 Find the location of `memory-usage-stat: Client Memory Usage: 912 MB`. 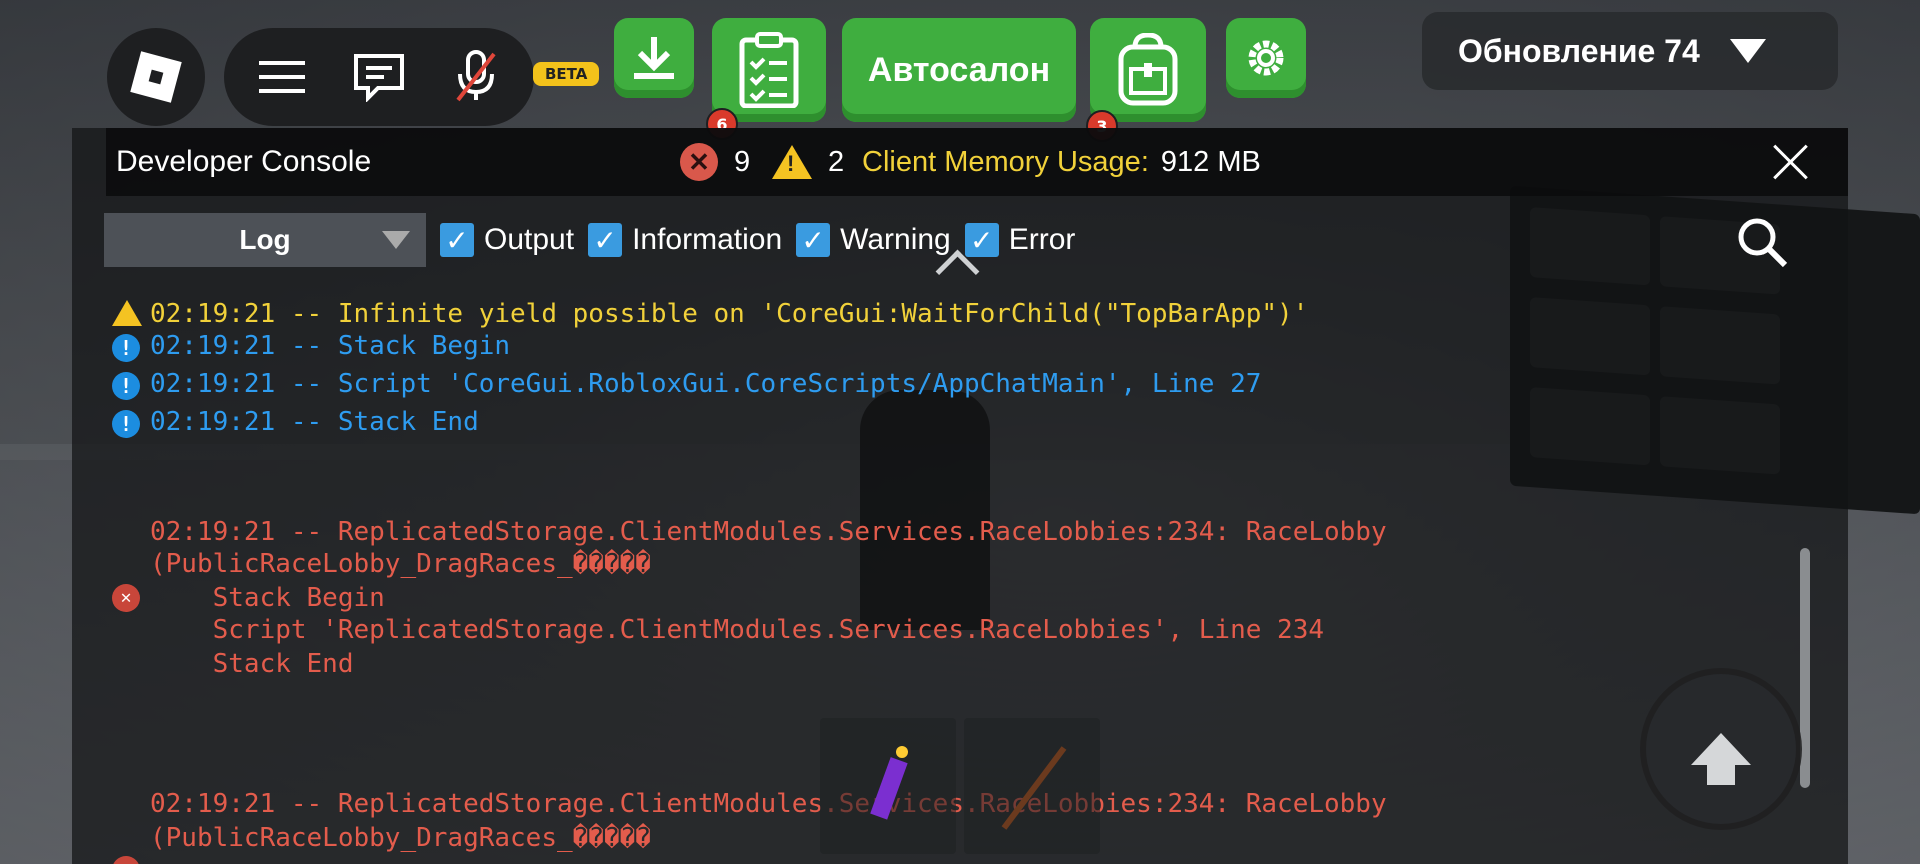

memory-usage-stat: Client Memory Usage: 912 MB is located at coordinates (1061, 162).